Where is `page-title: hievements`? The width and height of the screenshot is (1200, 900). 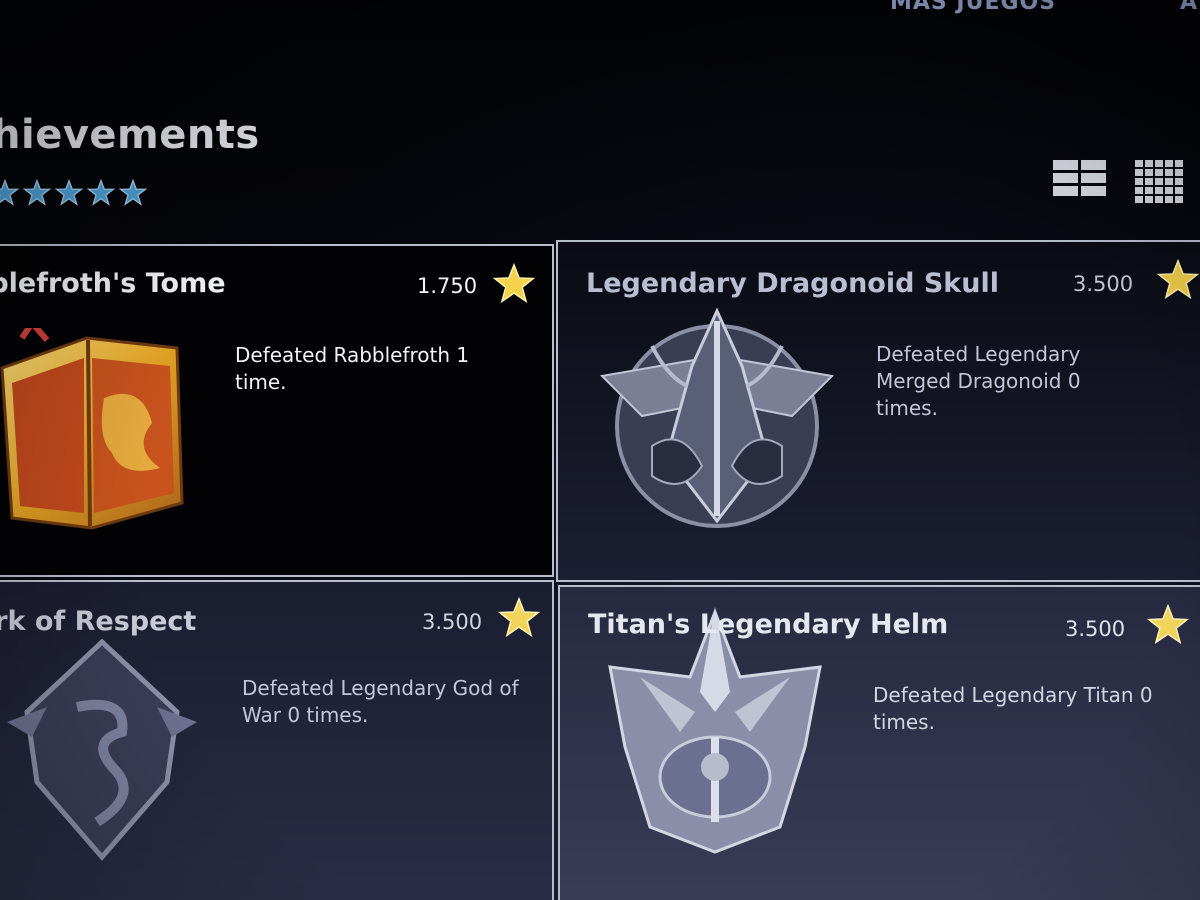
page-title: hievements is located at coordinates (130, 135).